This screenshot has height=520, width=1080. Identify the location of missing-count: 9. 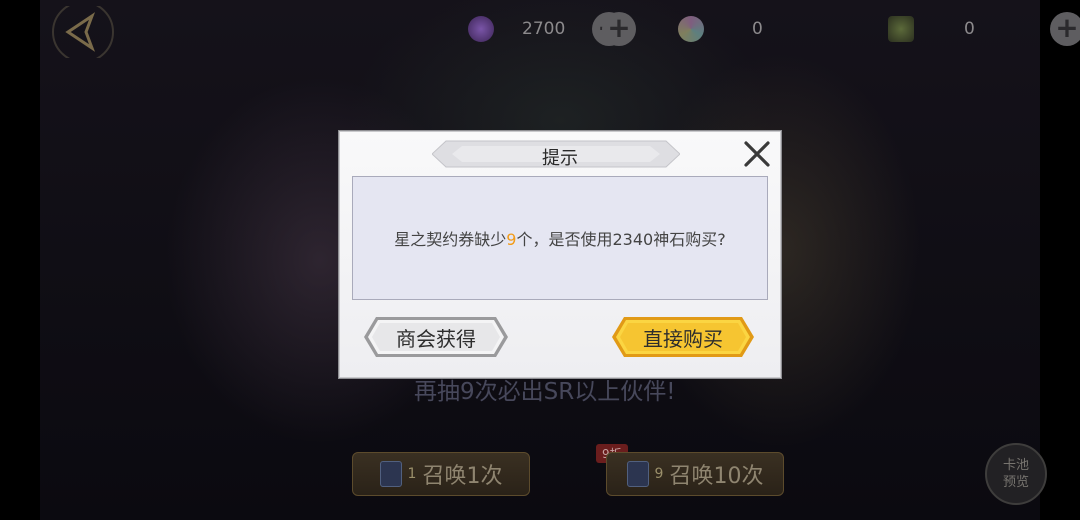
(511, 239).